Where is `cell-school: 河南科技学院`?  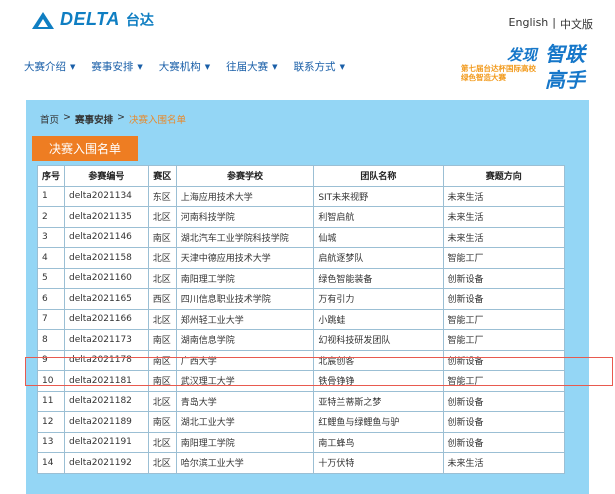
cell-school: 河南科技学院 is located at coordinates (245, 217).